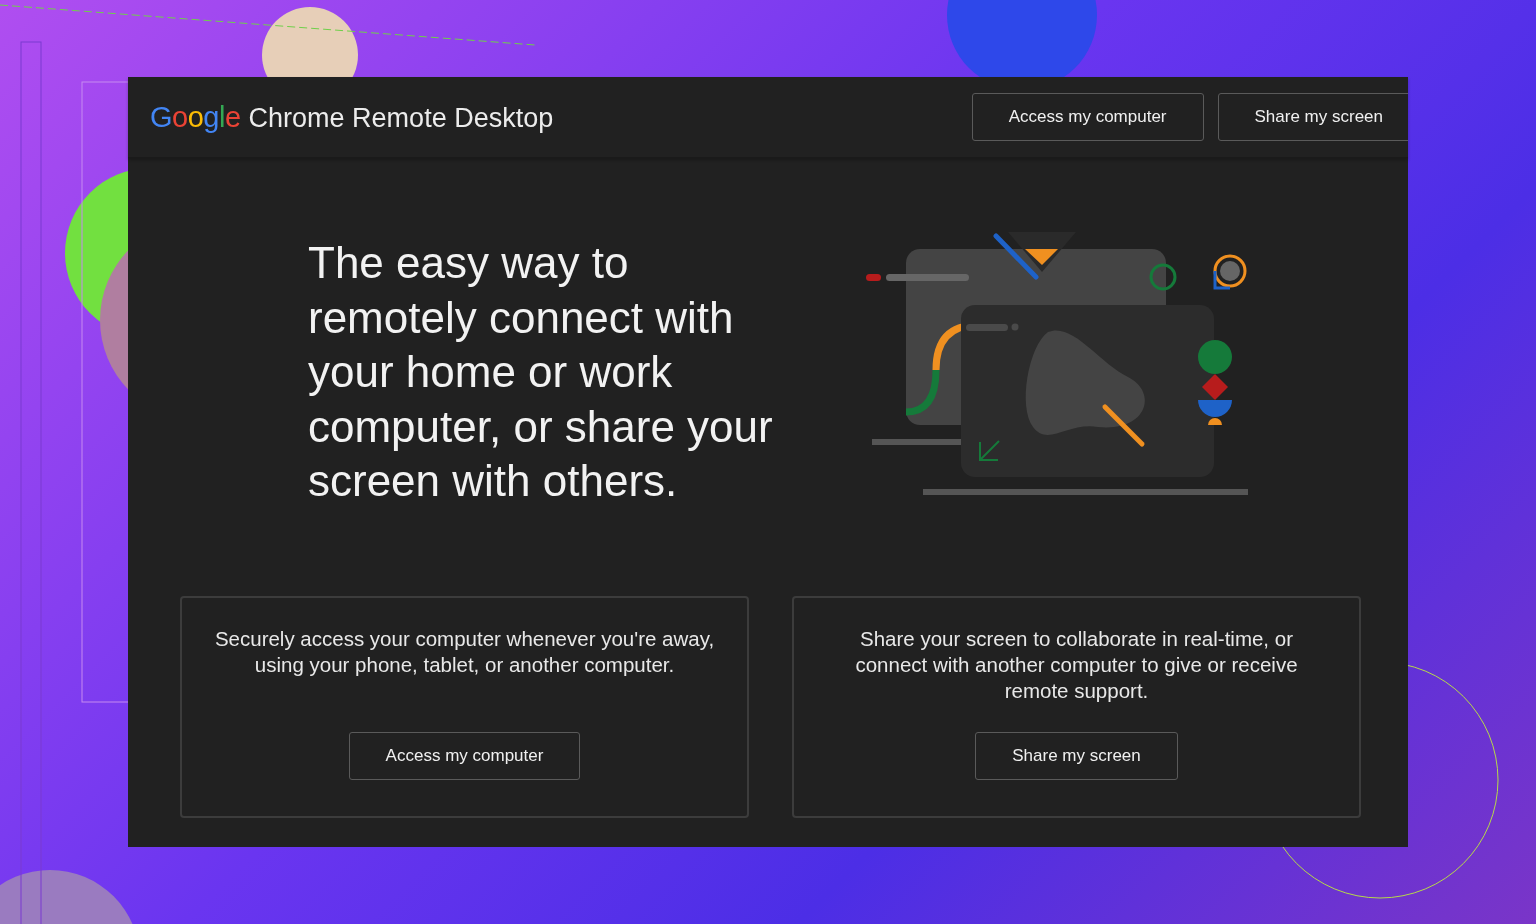 The height and width of the screenshot is (924, 1536). Describe the element at coordinates (1087, 117) in the screenshot. I see `header-button: Access my computer` at that location.